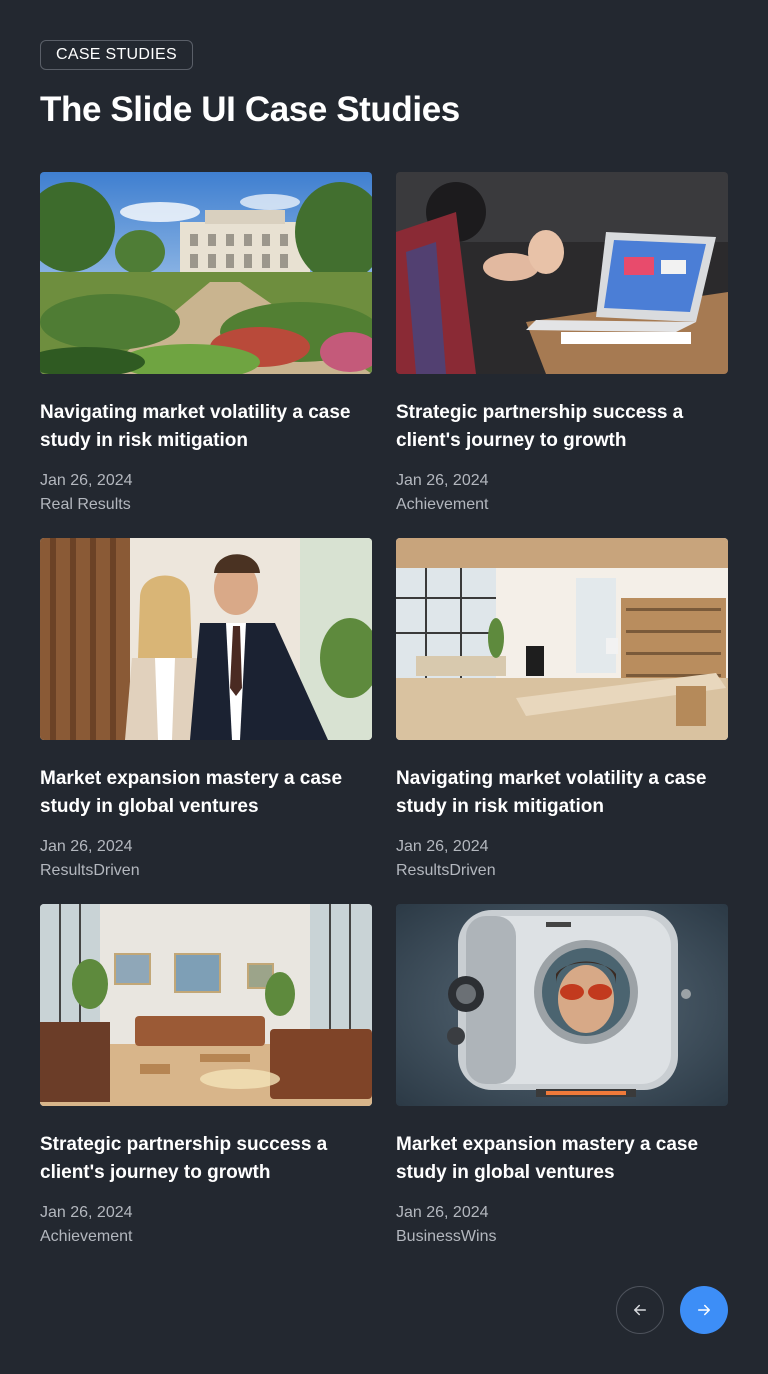 This screenshot has height=1374, width=768. What do you see at coordinates (206, 639) in the screenshot?
I see `business-couple-image` at bounding box center [206, 639].